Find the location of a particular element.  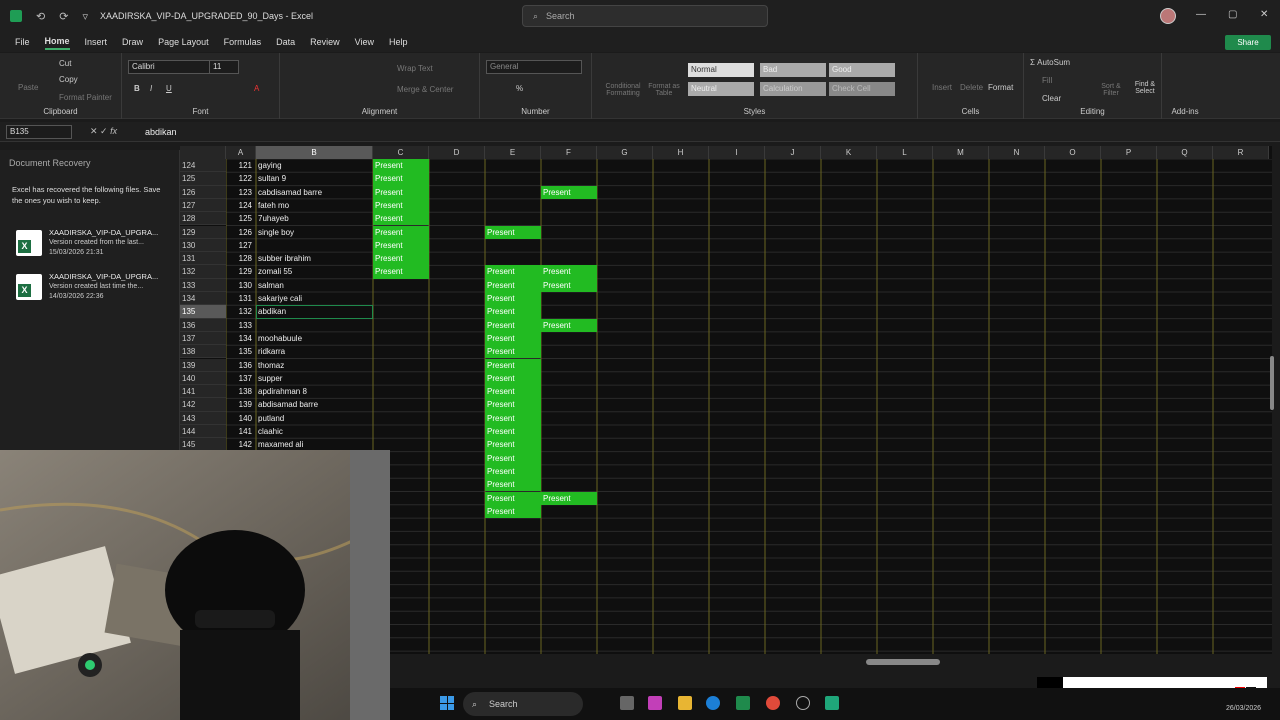

menu-draw: Draw is located at coordinates (132, 42).